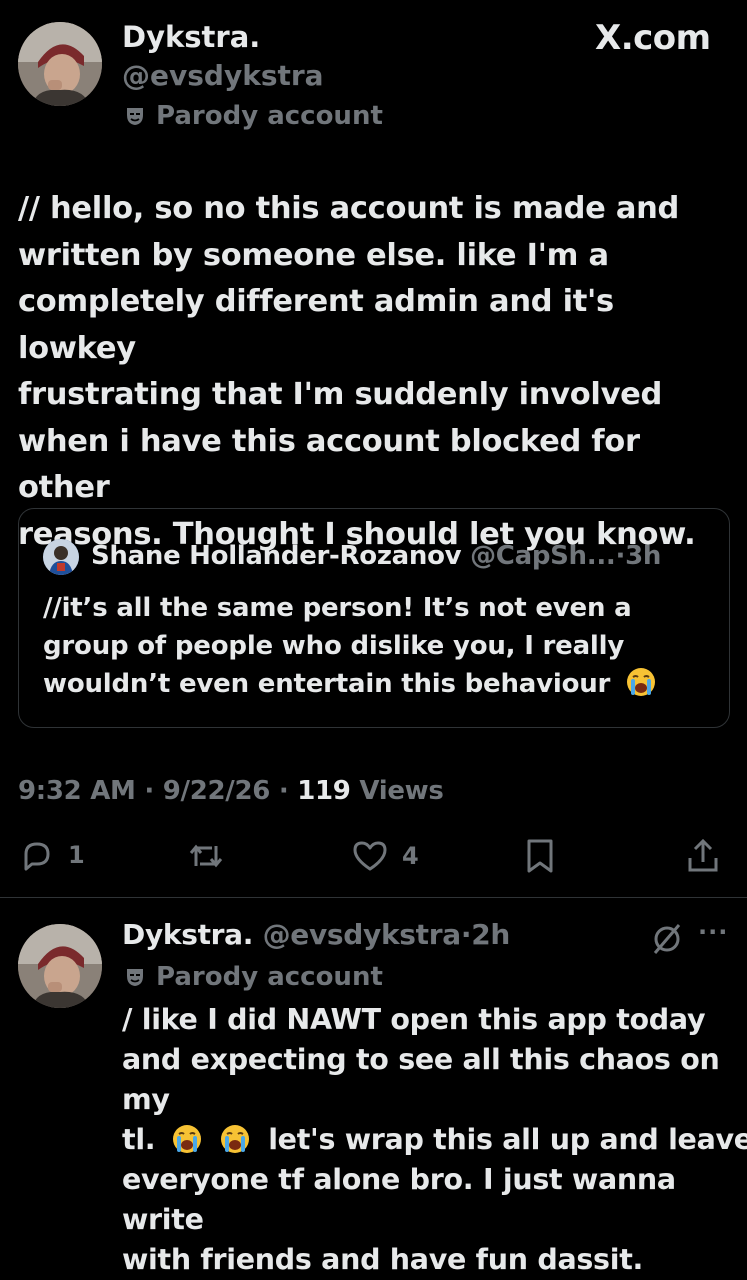 Image resolution: width=747 pixels, height=1280 pixels. What do you see at coordinates (61, 557) in the screenshot?
I see `quote-avatar` at bounding box center [61, 557].